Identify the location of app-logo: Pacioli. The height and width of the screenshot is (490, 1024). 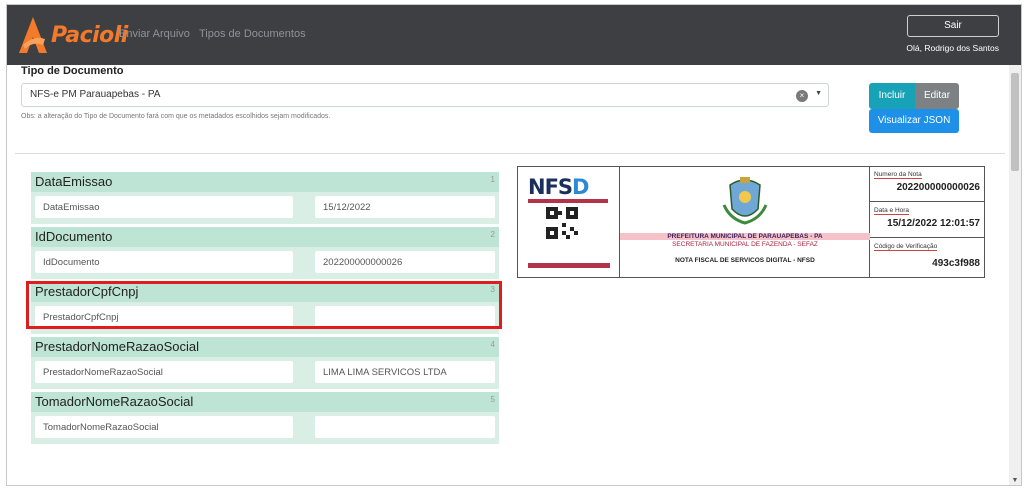
(72, 35).